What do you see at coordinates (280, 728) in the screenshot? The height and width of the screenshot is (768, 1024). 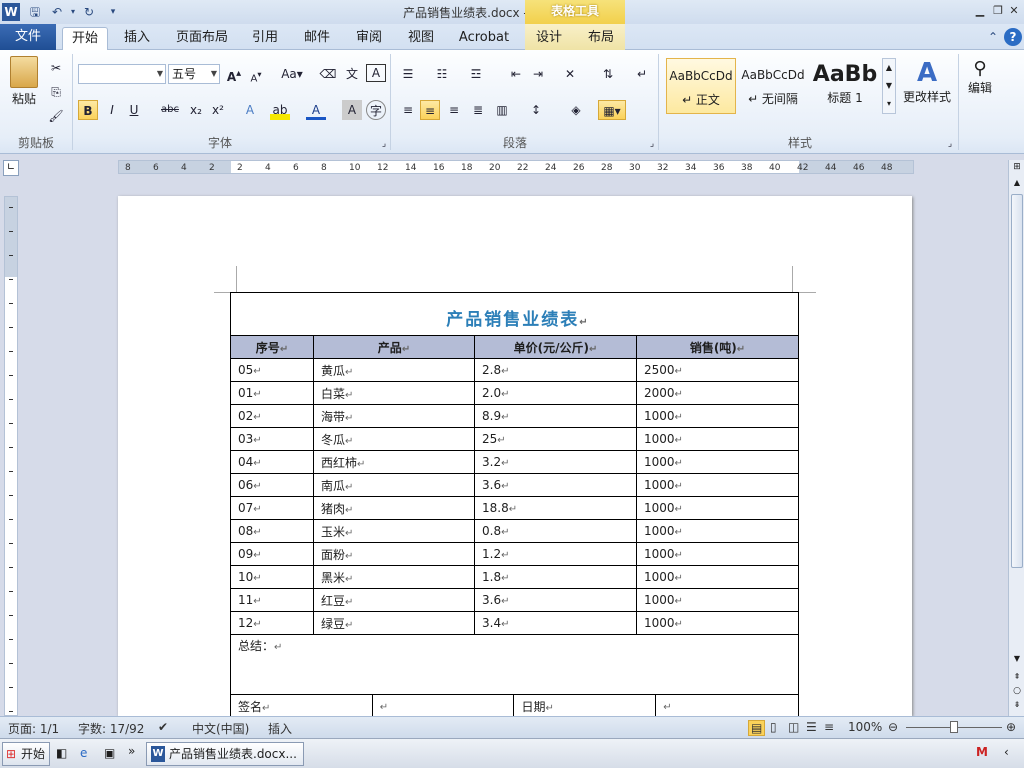 I see `insert-mode: 插入` at bounding box center [280, 728].